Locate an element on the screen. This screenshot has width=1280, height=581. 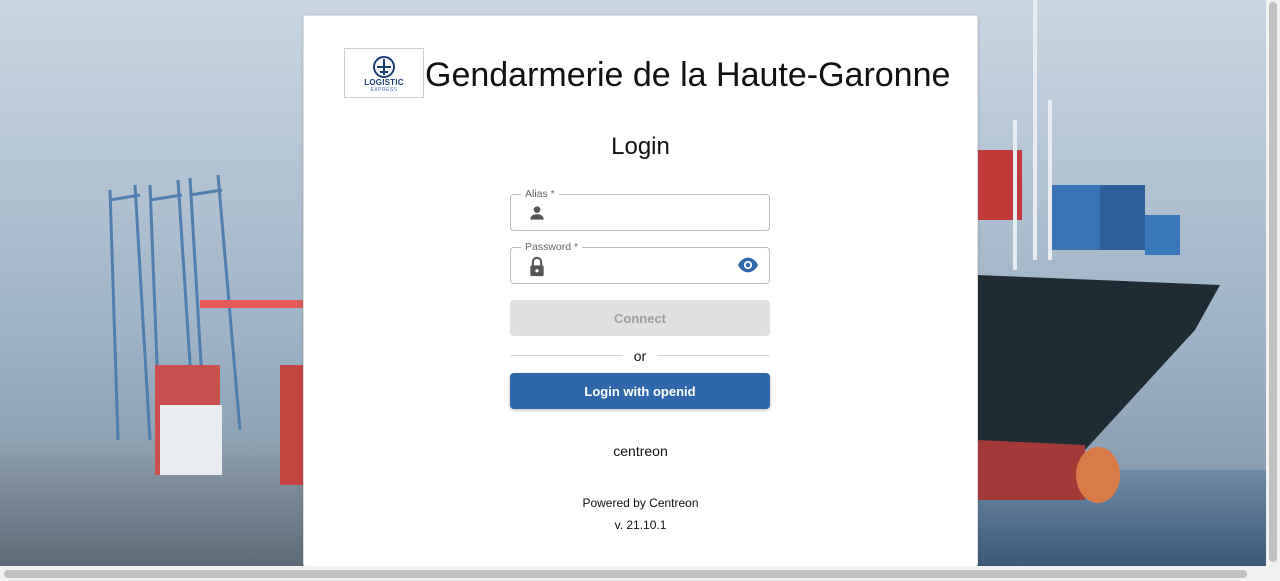
alias-input is located at coordinates (644, 213).